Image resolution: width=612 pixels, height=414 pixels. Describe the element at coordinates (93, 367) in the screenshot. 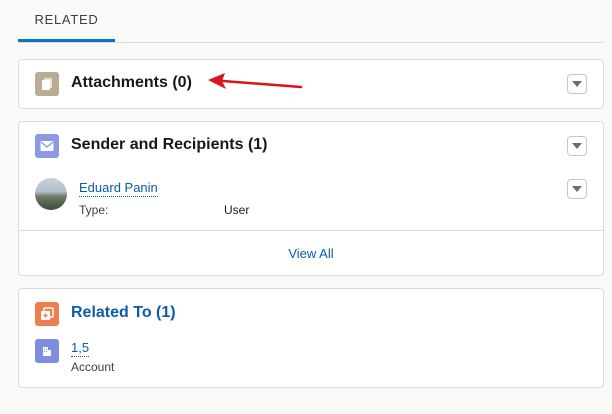

I see `related-record-type: Account` at that location.